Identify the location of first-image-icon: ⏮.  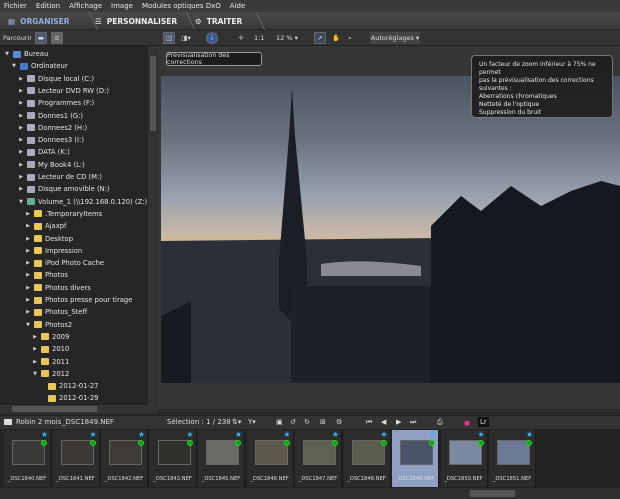
(369, 422).